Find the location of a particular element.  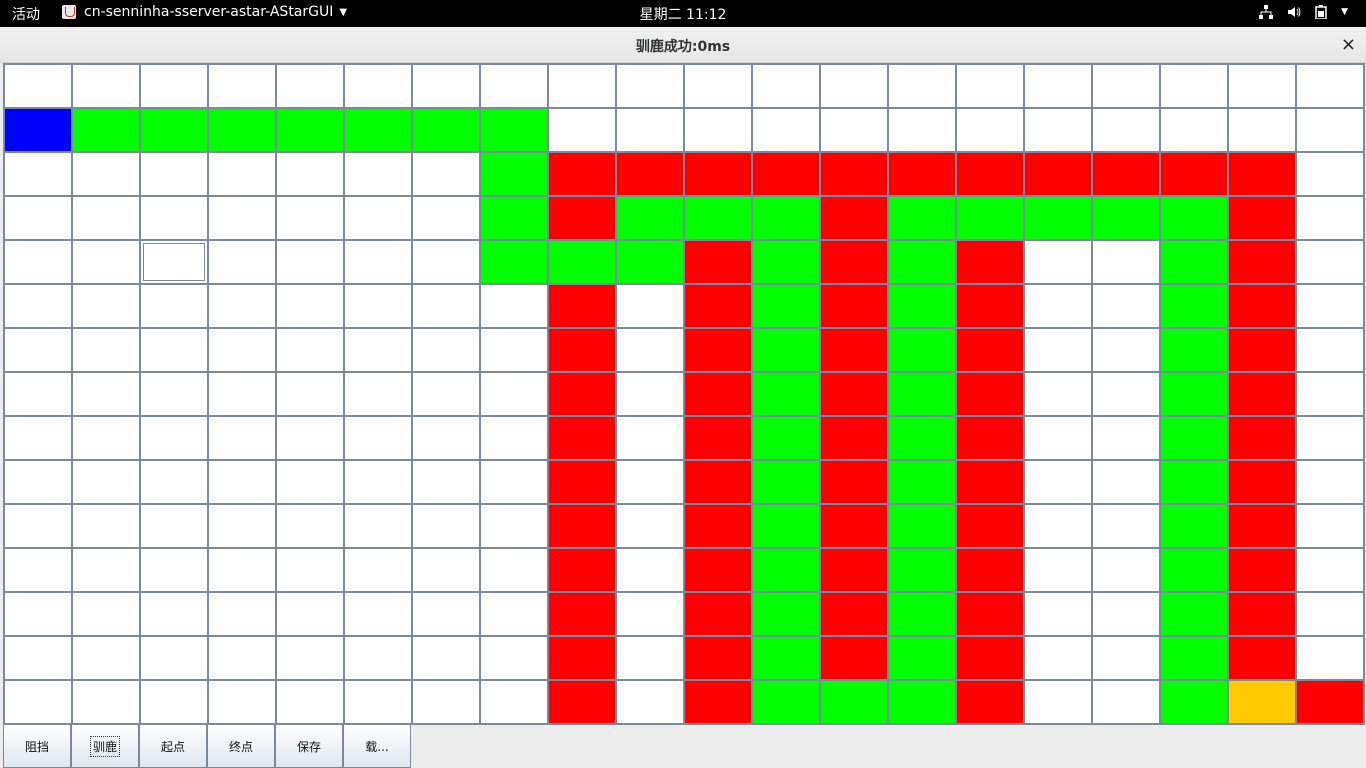

find-path-button: 驯鹿 is located at coordinates (105, 746).